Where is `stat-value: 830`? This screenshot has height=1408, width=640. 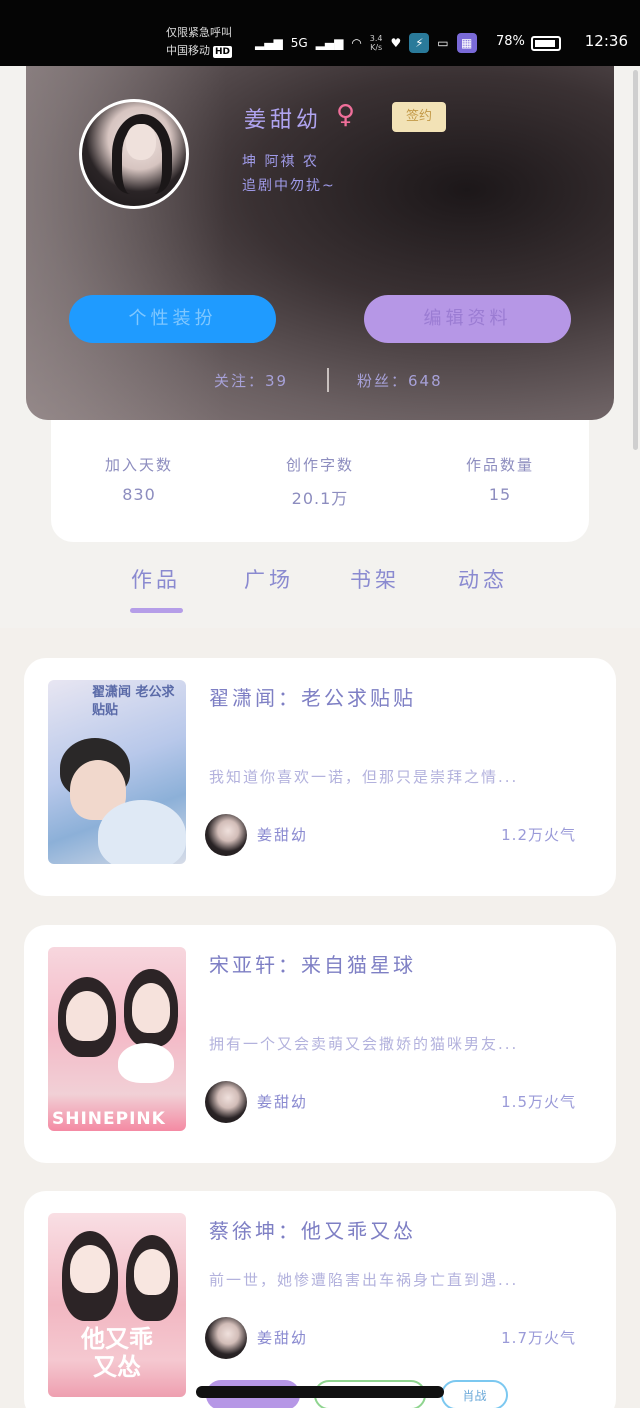
stat-value: 830 is located at coordinates (139, 494).